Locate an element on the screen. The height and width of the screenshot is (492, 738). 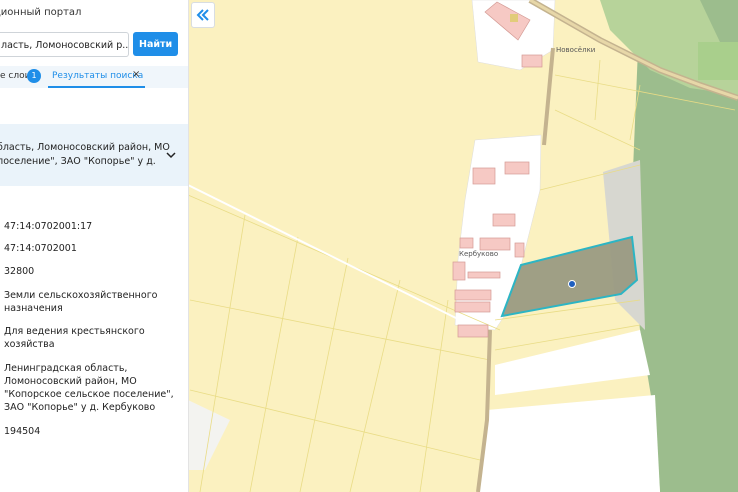
result-address-line-2: поселение", ЗАО "Копорье" у д. is located at coordinates (78, 161).